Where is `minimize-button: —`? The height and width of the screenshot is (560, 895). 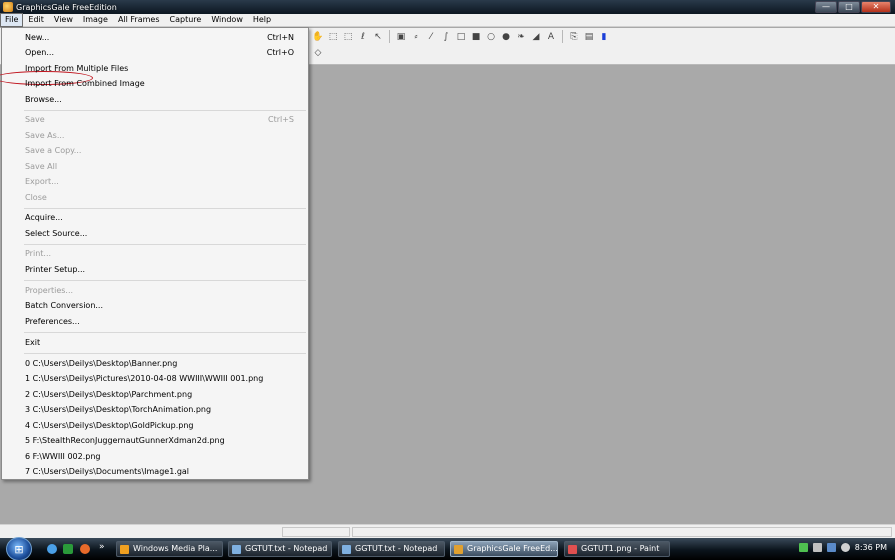
minimize-button: — is located at coordinates (826, 7).